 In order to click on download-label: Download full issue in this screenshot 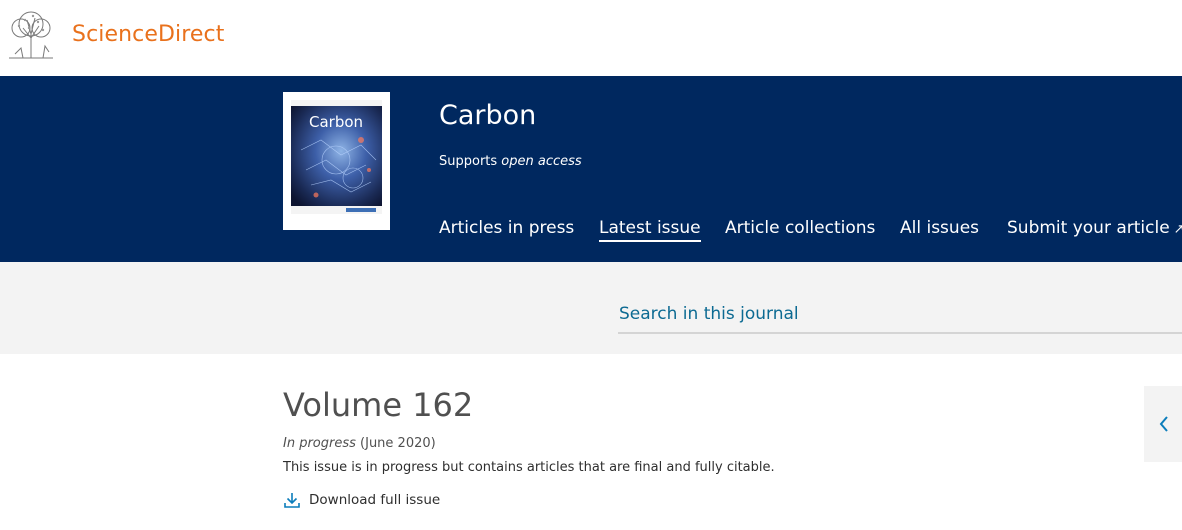, I will do `click(375, 500)`.